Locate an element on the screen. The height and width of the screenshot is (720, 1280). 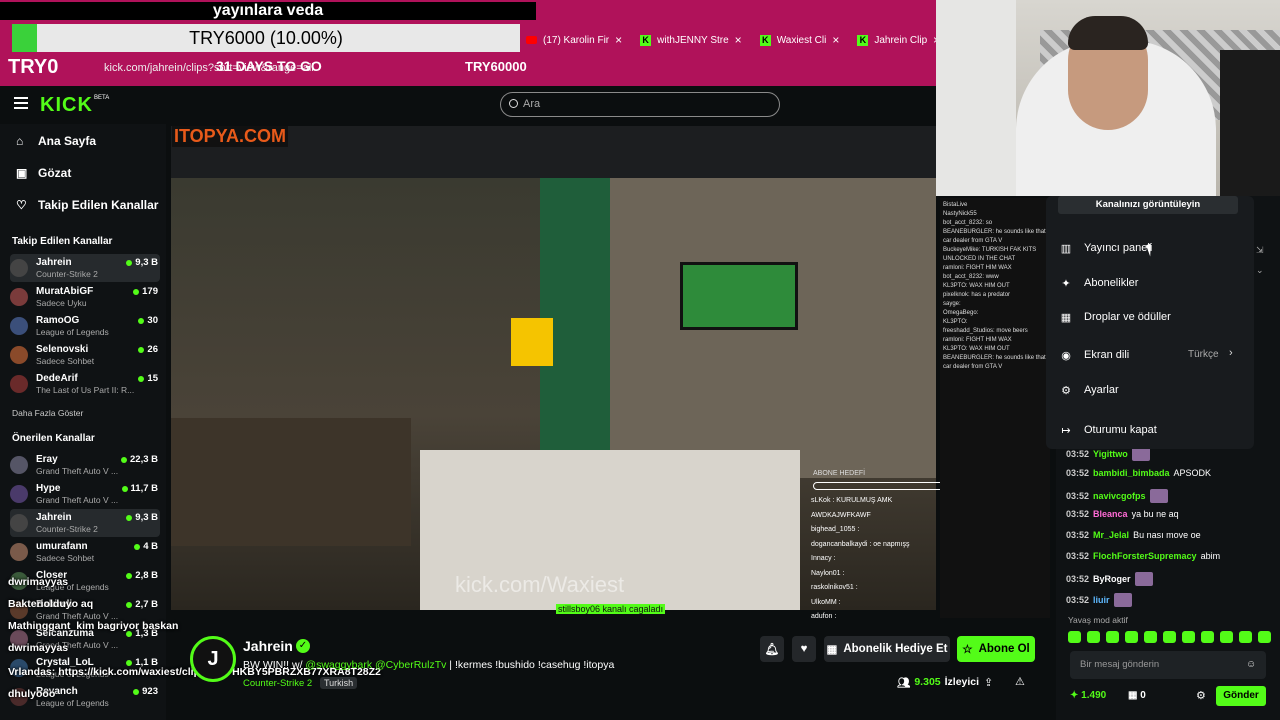
view-channel-button: Kanalınızı görüntüleyin is located at coordinates (1148, 205).